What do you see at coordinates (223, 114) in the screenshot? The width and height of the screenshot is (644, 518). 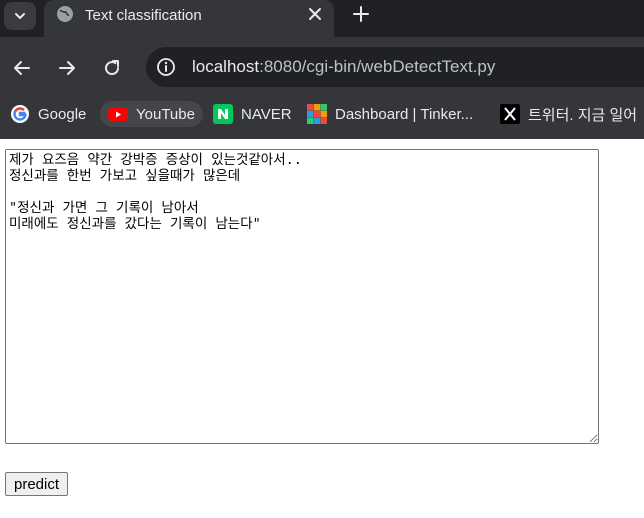 I see `naver-icon` at bounding box center [223, 114].